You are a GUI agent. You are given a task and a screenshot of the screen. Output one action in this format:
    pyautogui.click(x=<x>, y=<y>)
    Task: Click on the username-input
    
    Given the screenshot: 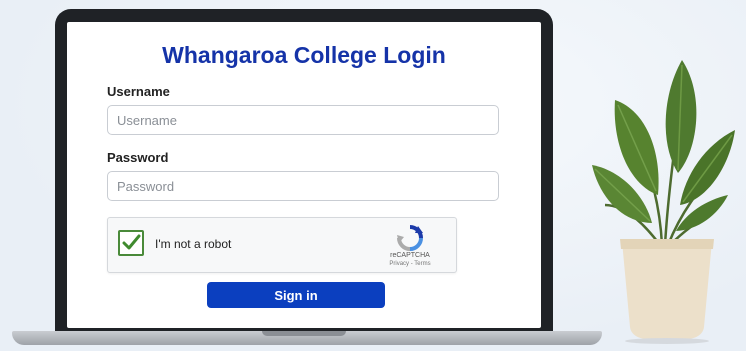 What is the action you would take?
    pyautogui.click(x=303, y=120)
    